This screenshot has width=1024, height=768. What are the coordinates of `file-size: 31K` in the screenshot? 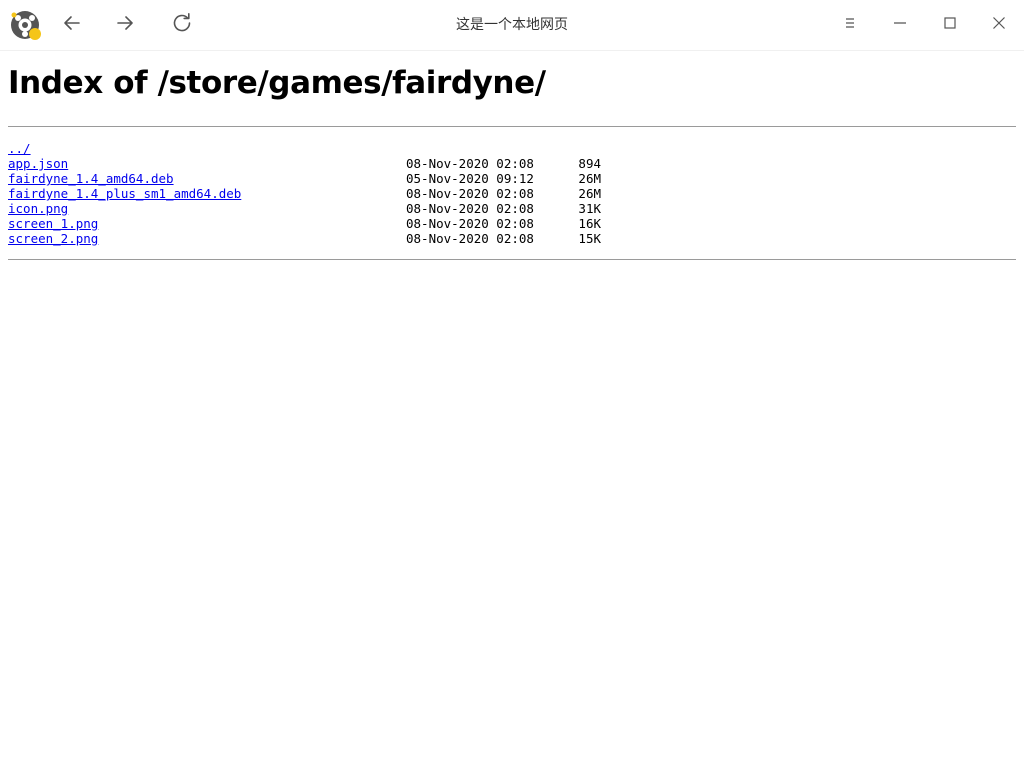 It's located at (589, 208).